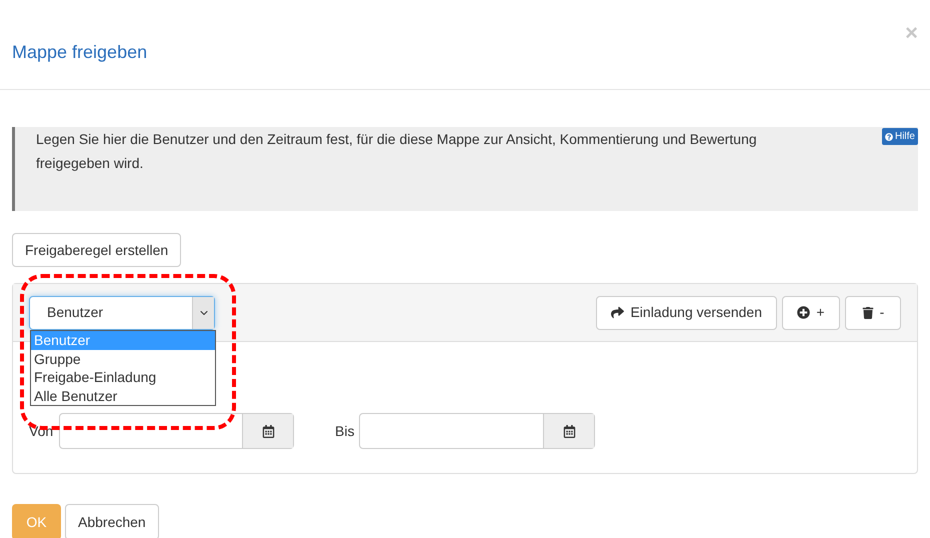  What do you see at coordinates (345, 431) in the screenshot?
I see `to-label: Bis` at bounding box center [345, 431].